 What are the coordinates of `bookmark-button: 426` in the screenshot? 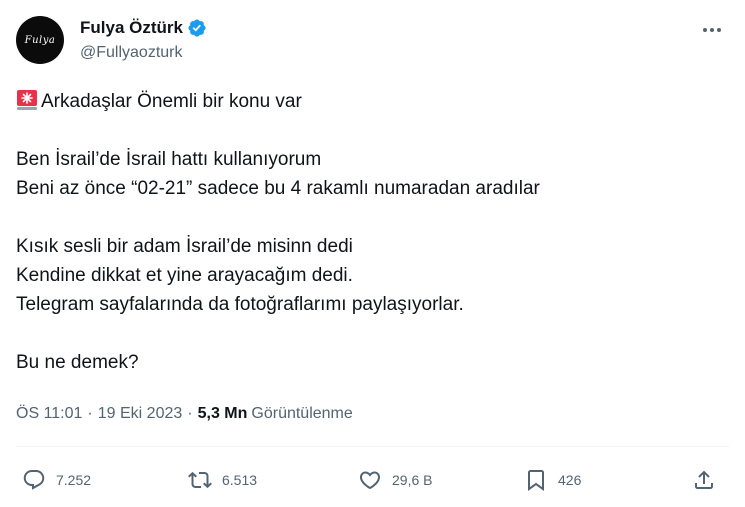 It's located at (552, 480).